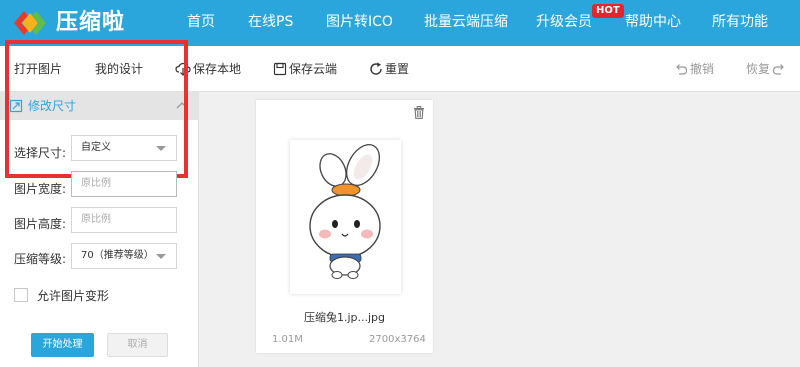  I want to click on undo-label: 撤销, so click(702, 69).